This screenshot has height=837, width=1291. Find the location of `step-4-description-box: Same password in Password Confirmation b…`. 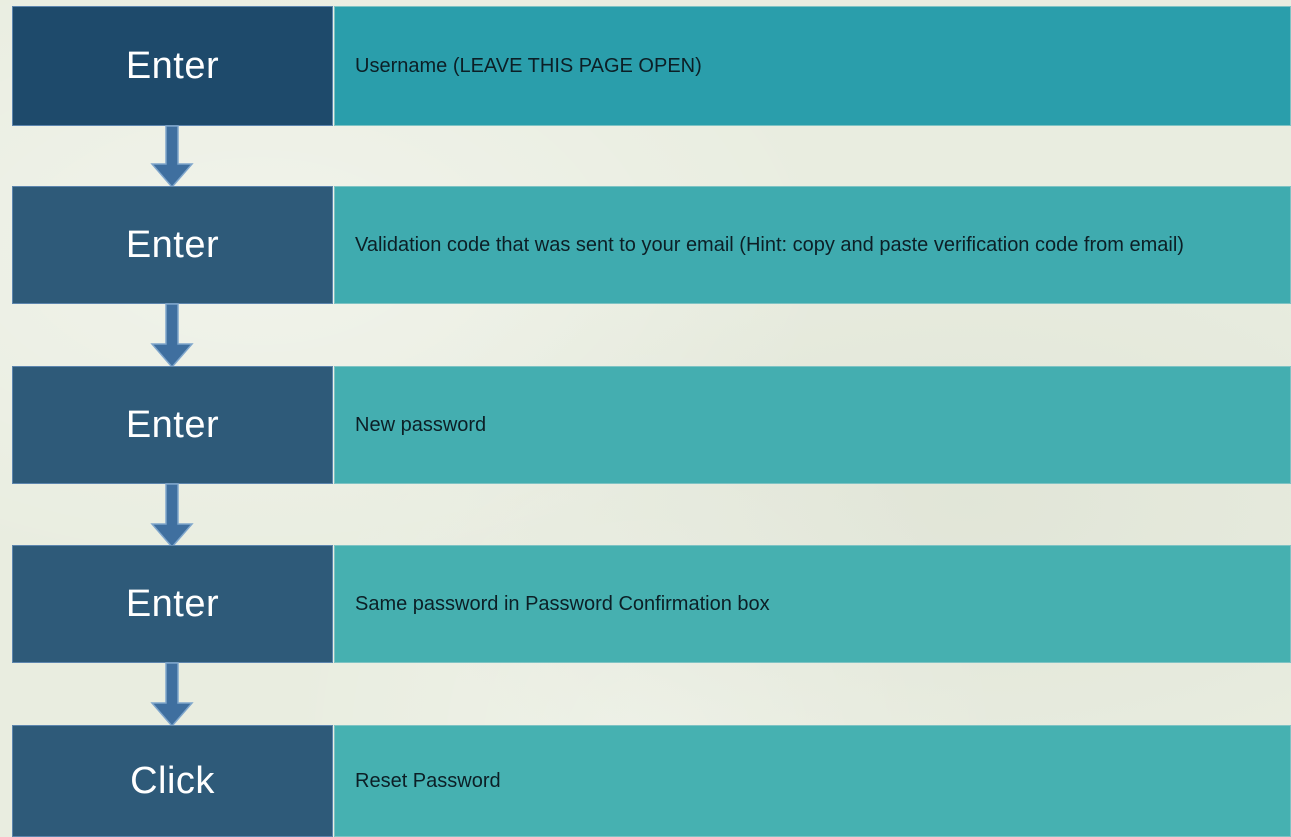

step-4-description-box: Same password in Password Confirmation b… is located at coordinates (812, 604).